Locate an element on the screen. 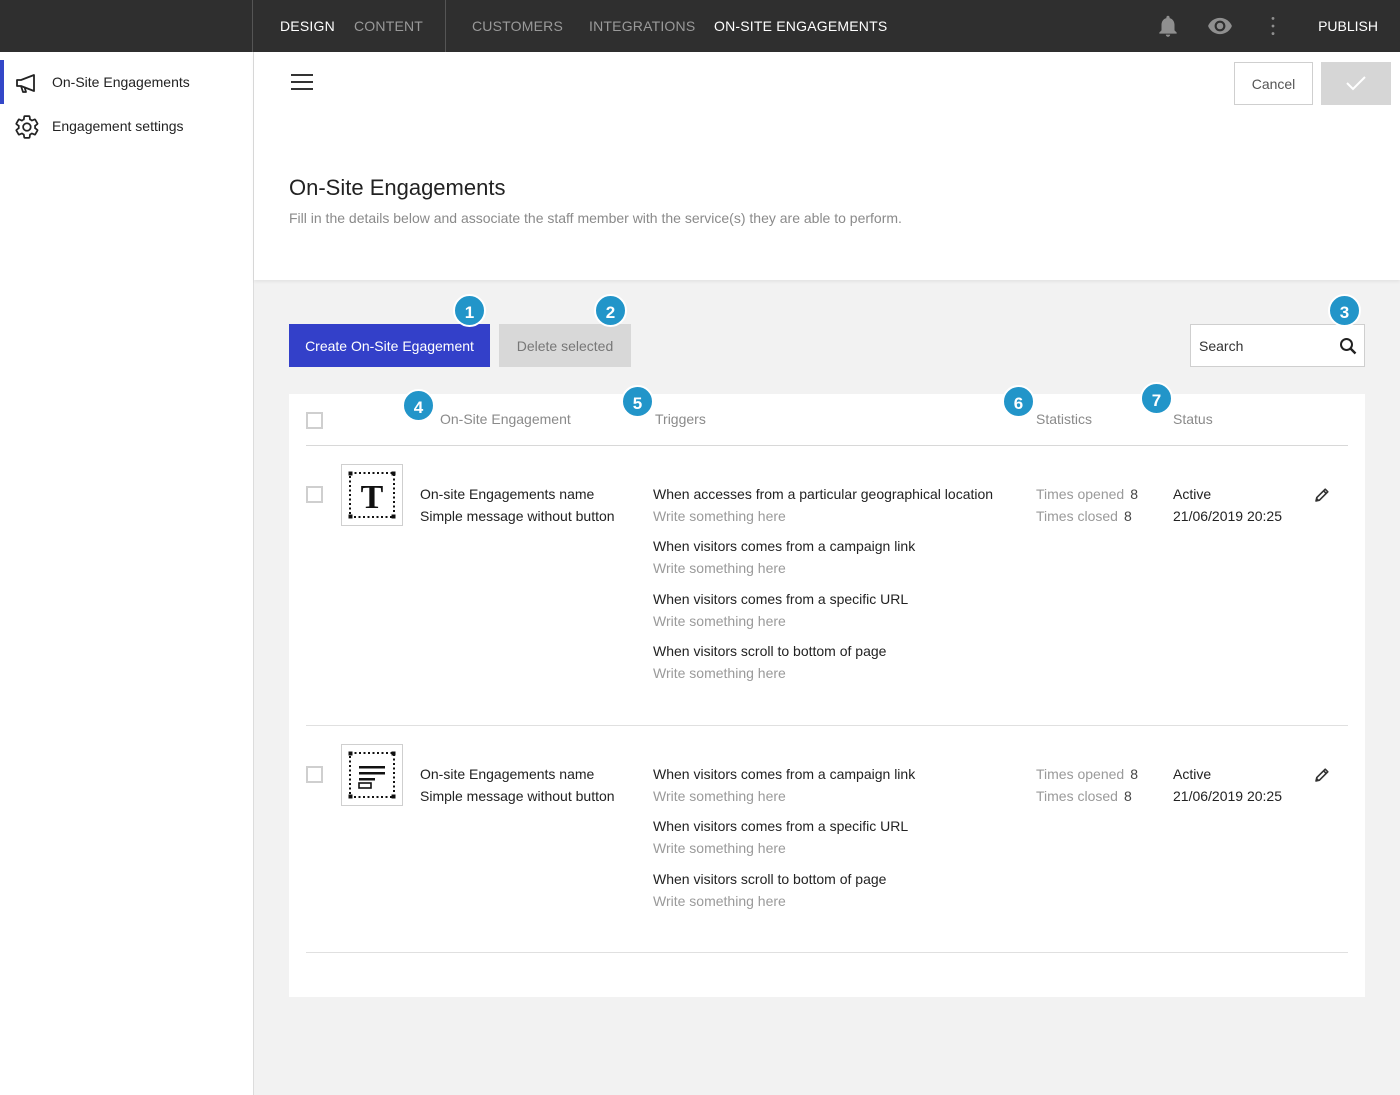 This screenshot has width=1400, height=1095. more-vertical-icon is located at coordinates (1273, 26).